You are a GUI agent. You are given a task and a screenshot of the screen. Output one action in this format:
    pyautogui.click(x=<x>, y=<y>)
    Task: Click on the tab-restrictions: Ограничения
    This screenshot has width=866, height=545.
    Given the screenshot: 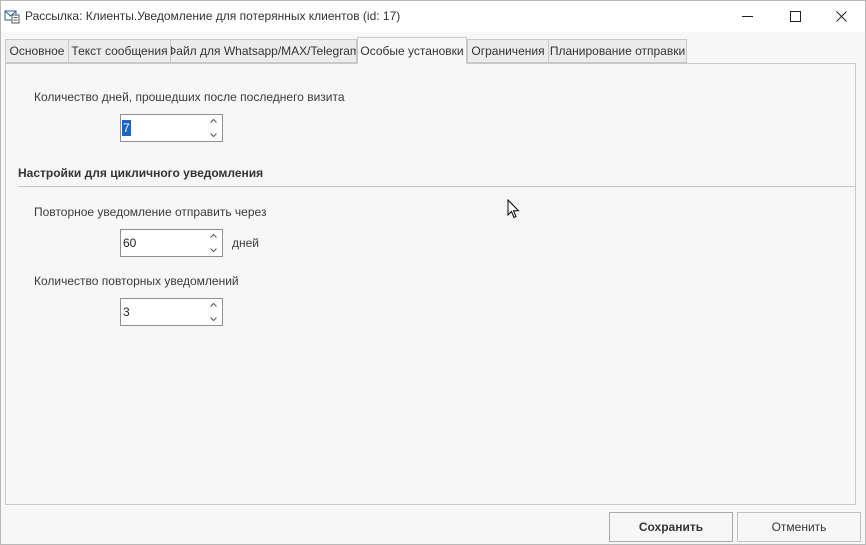 What is the action you would take?
    pyautogui.click(x=508, y=51)
    